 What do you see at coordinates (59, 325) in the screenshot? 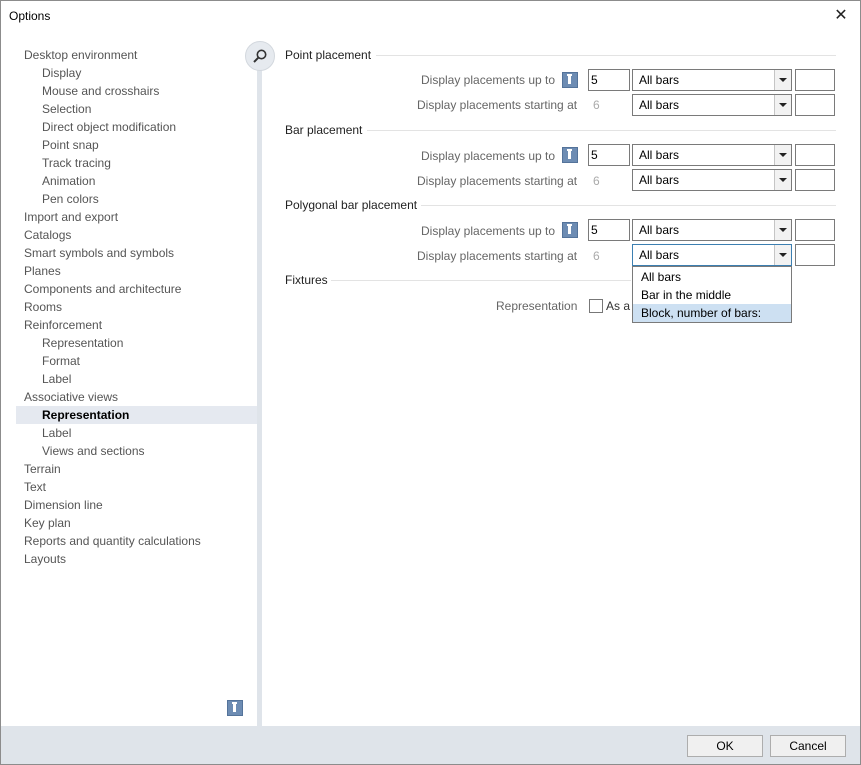
I see `sidebar-item: Reinforcement` at bounding box center [59, 325].